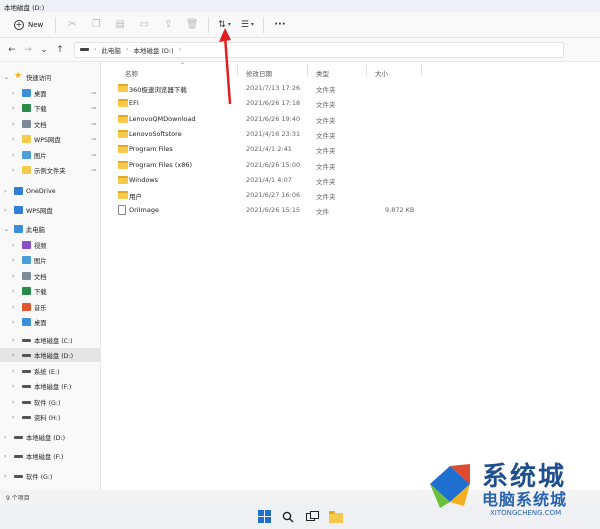 The image size is (600, 529). What do you see at coordinates (96, 25) in the screenshot?
I see `copy-icon: ❐` at bounding box center [96, 25].